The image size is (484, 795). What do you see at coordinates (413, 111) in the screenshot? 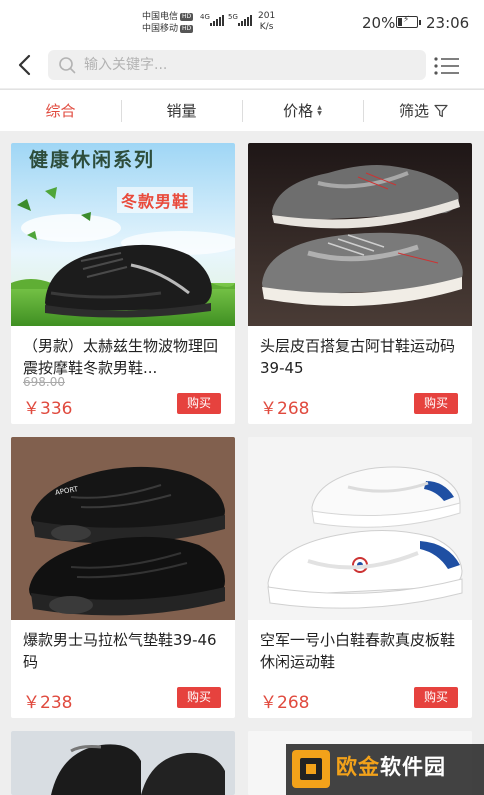
I see `tab-label: 筛选` at bounding box center [413, 111].